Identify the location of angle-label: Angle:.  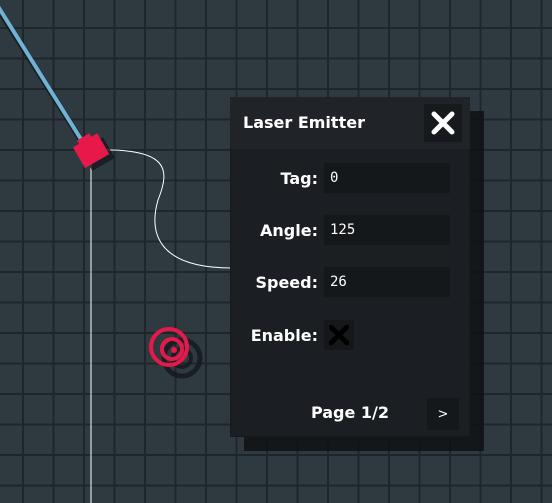
(289, 230).